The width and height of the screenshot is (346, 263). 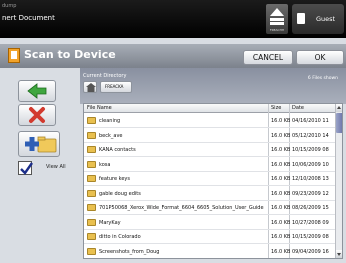 What do you see at coordinates (105, 164) in the screenshot?
I see `file-name: kosa` at bounding box center [105, 164].